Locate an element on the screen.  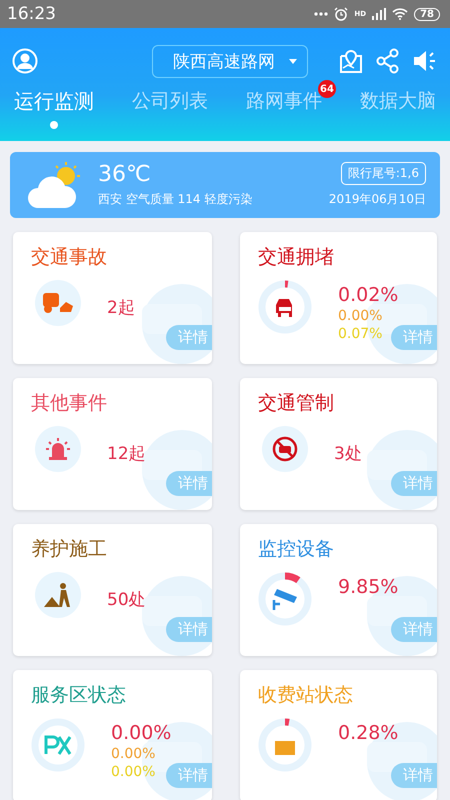
signal-icon is located at coordinates (379, 14).